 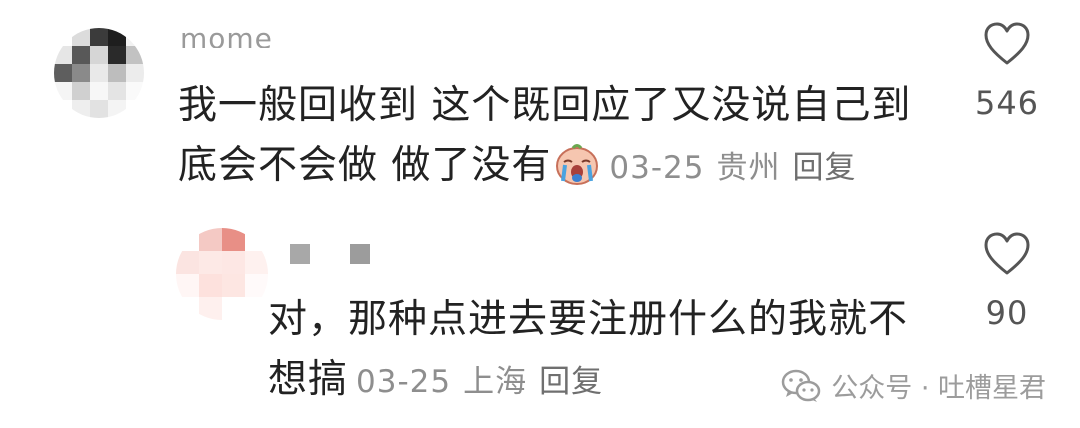 What do you see at coordinates (1007, 72) in the screenshot?
I see `like-button: 546` at bounding box center [1007, 72].